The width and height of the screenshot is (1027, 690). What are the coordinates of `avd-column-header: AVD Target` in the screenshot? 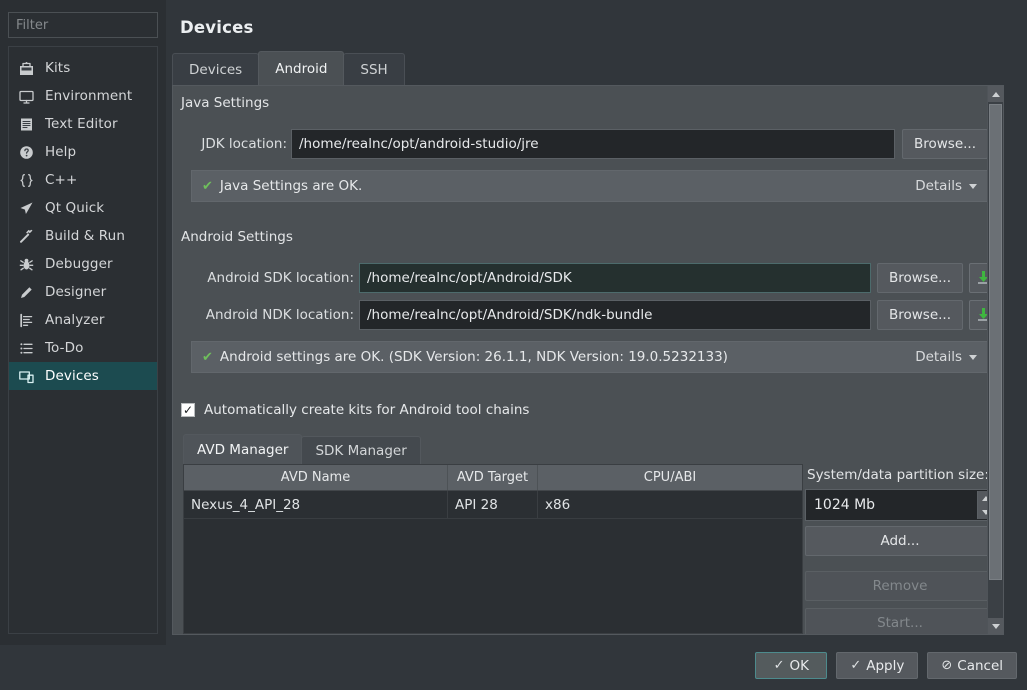 It's located at (493, 477).